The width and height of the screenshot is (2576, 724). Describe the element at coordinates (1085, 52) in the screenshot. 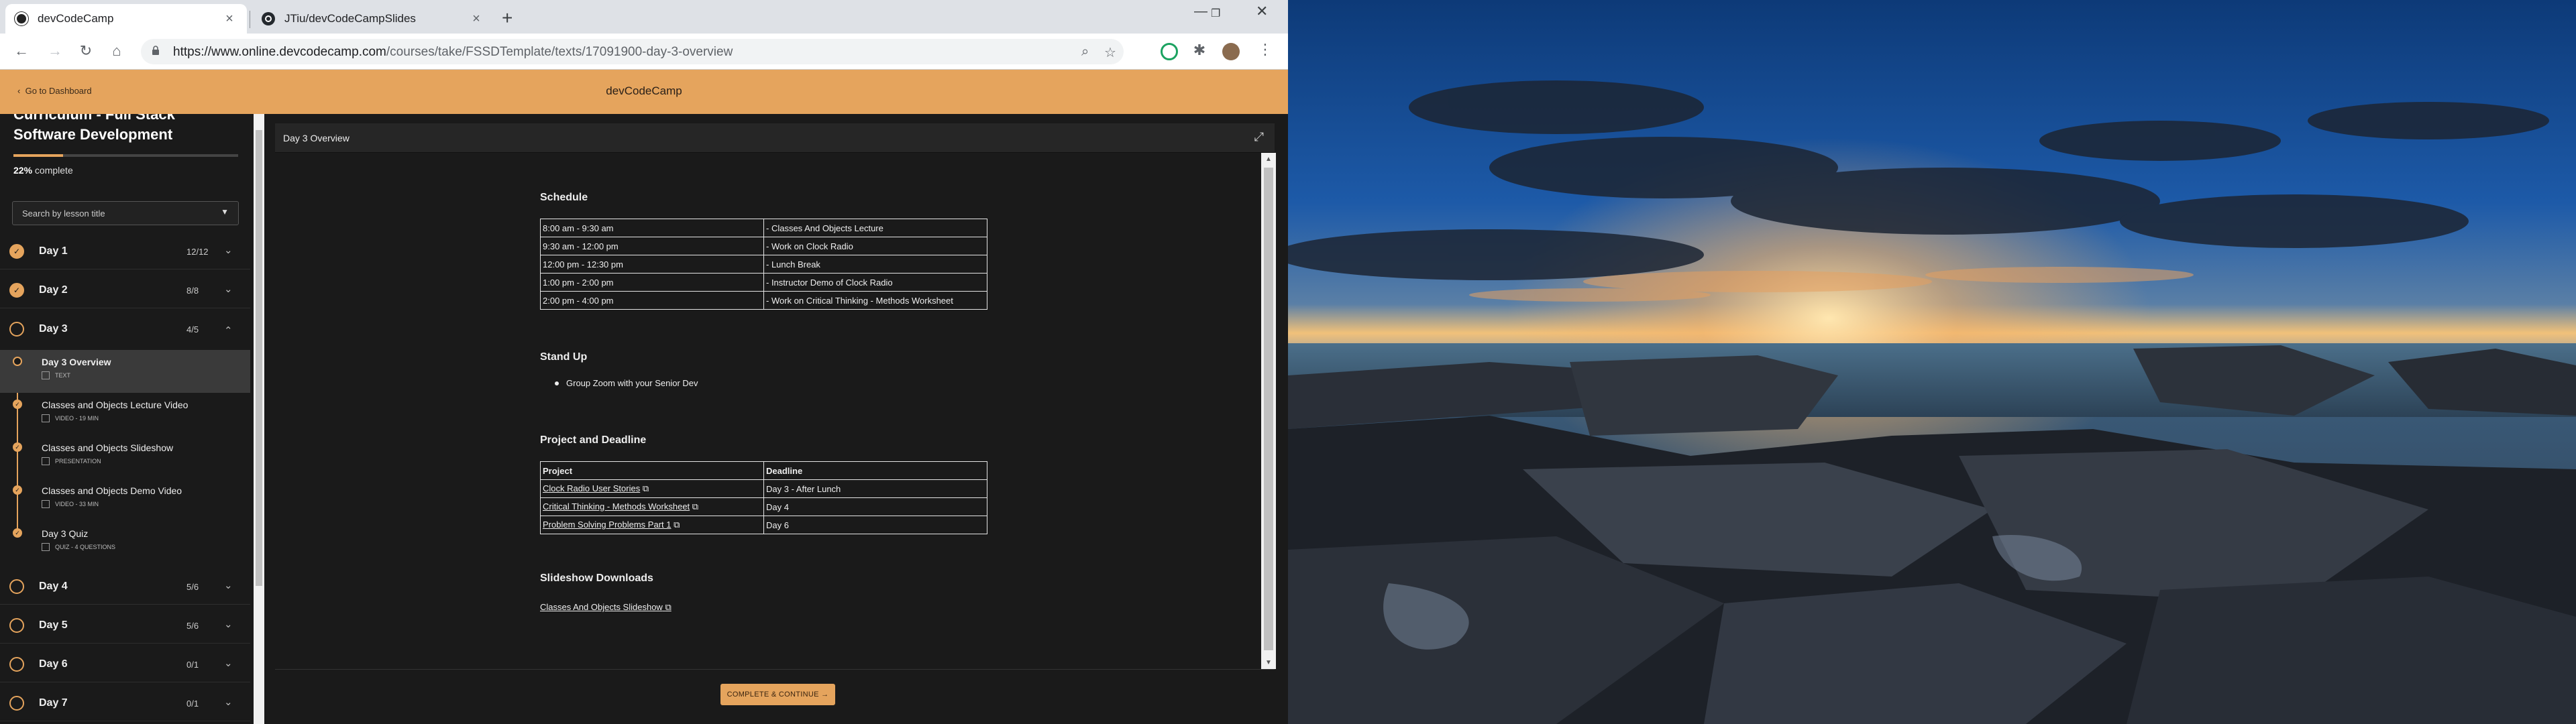

I see `zoom-icon: ⌕` at that location.